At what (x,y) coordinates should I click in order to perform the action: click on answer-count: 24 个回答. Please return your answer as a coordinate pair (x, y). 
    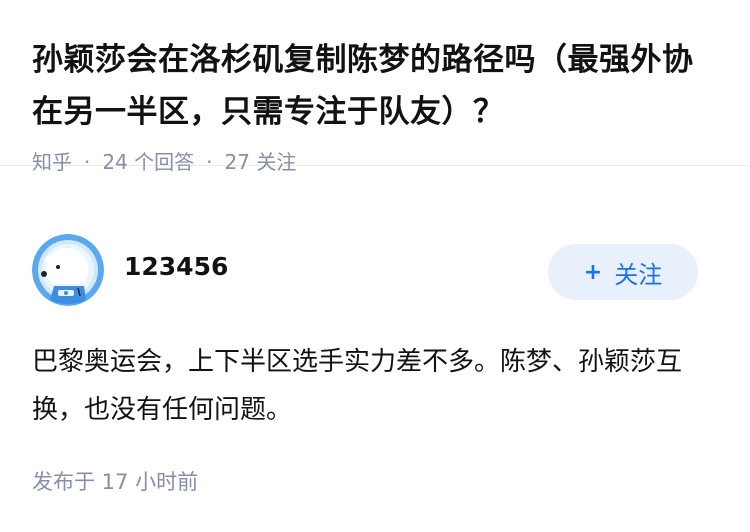
    Looking at the image, I should click on (148, 162).